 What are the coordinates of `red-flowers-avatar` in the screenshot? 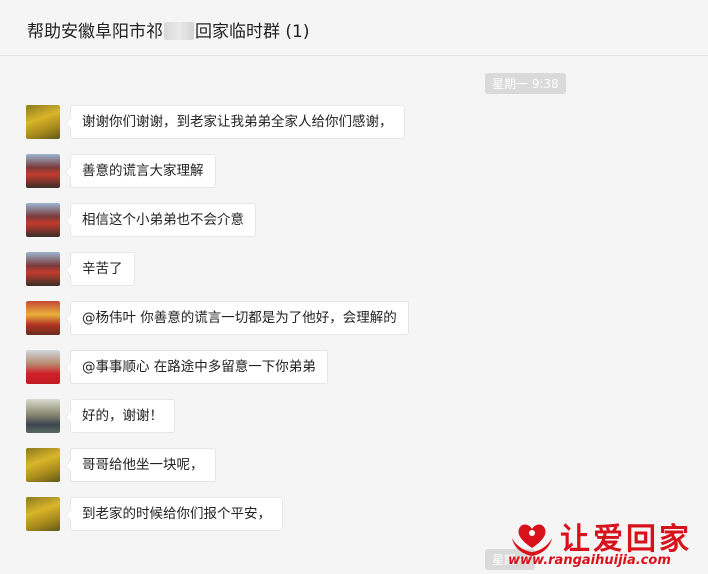 It's located at (43, 318).